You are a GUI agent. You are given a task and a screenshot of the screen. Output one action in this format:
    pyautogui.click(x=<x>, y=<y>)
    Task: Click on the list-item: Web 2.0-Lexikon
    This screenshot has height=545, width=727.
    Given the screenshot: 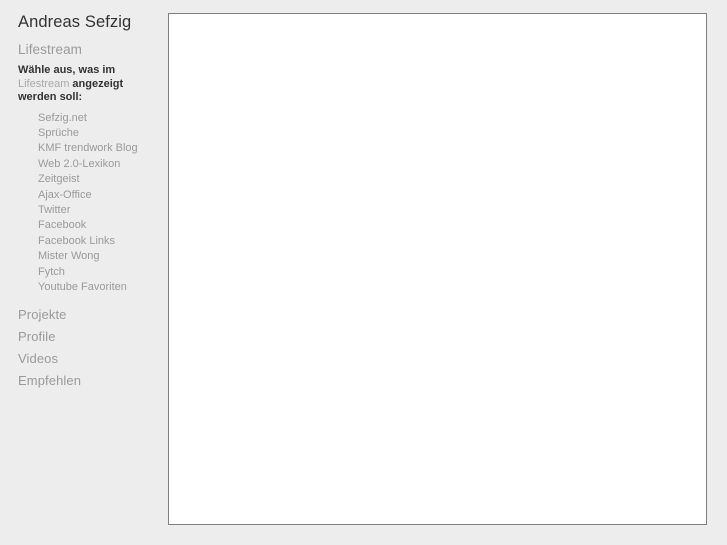 What is the action you would take?
    pyautogui.click(x=103, y=164)
    